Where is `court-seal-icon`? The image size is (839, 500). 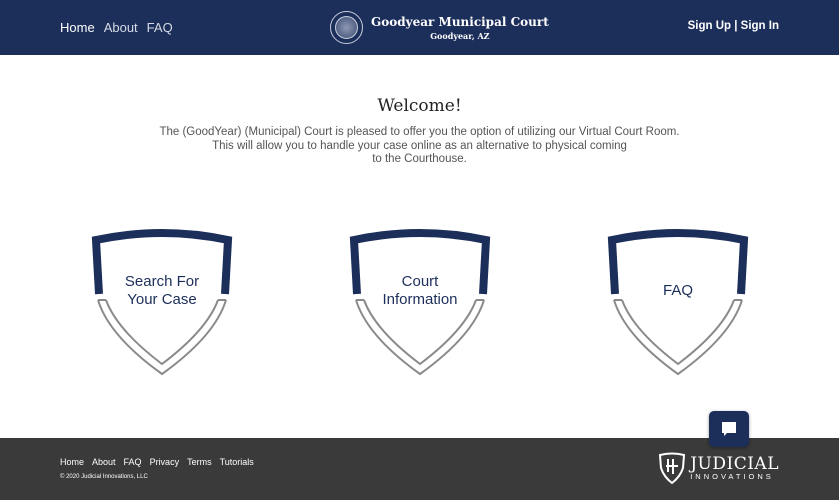 court-seal-icon is located at coordinates (346, 27).